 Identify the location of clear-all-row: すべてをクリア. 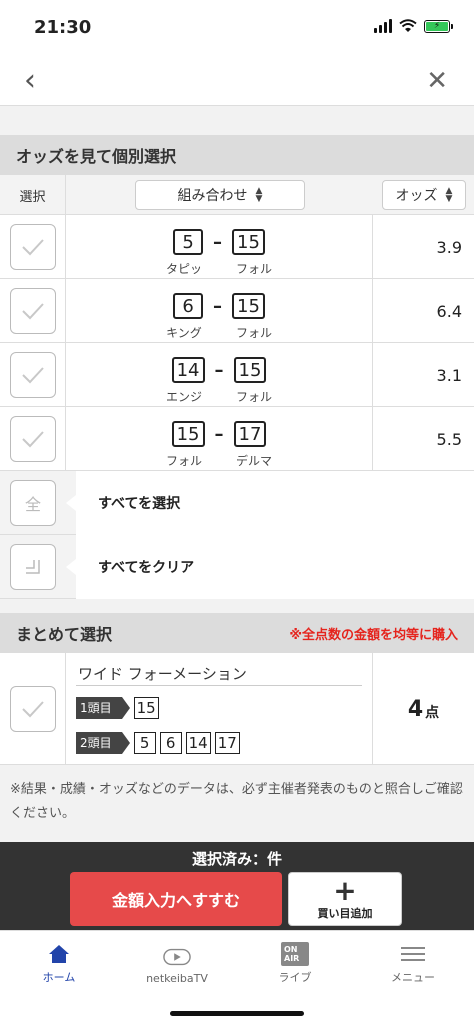
(237, 567).